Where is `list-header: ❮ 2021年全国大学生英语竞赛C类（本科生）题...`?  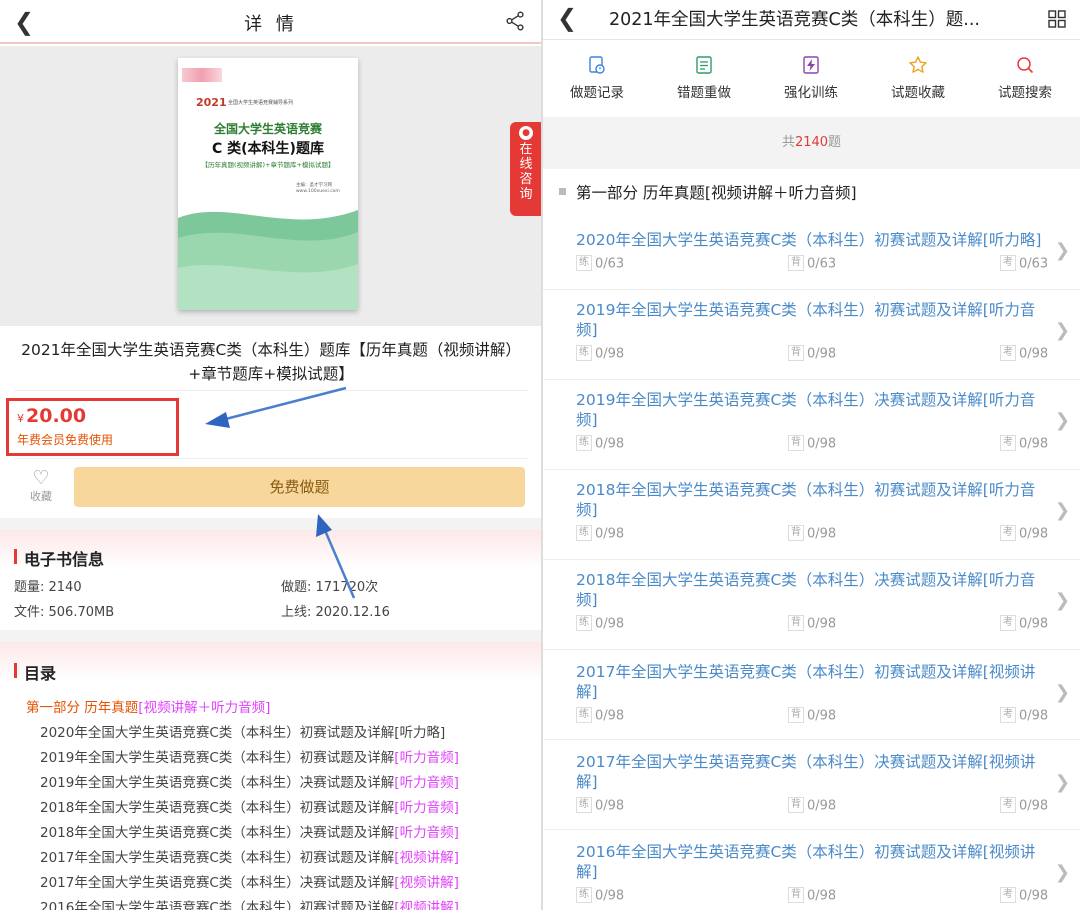 list-header: ❮ 2021年全国大学生英语竞赛C类（本科生）题... is located at coordinates (811, 20).